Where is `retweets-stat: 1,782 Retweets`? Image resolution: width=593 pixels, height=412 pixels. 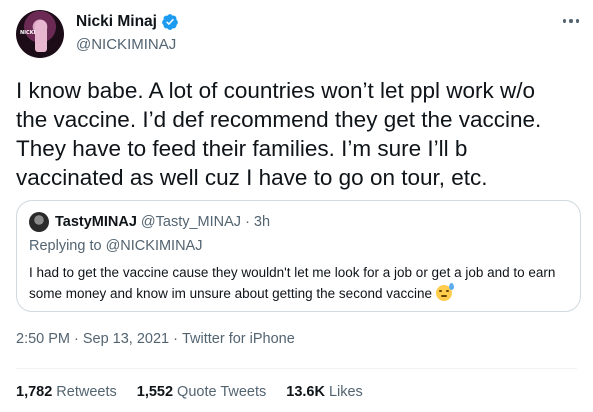 retweets-stat: 1,782 Retweets is located at coordinates (66, 392).